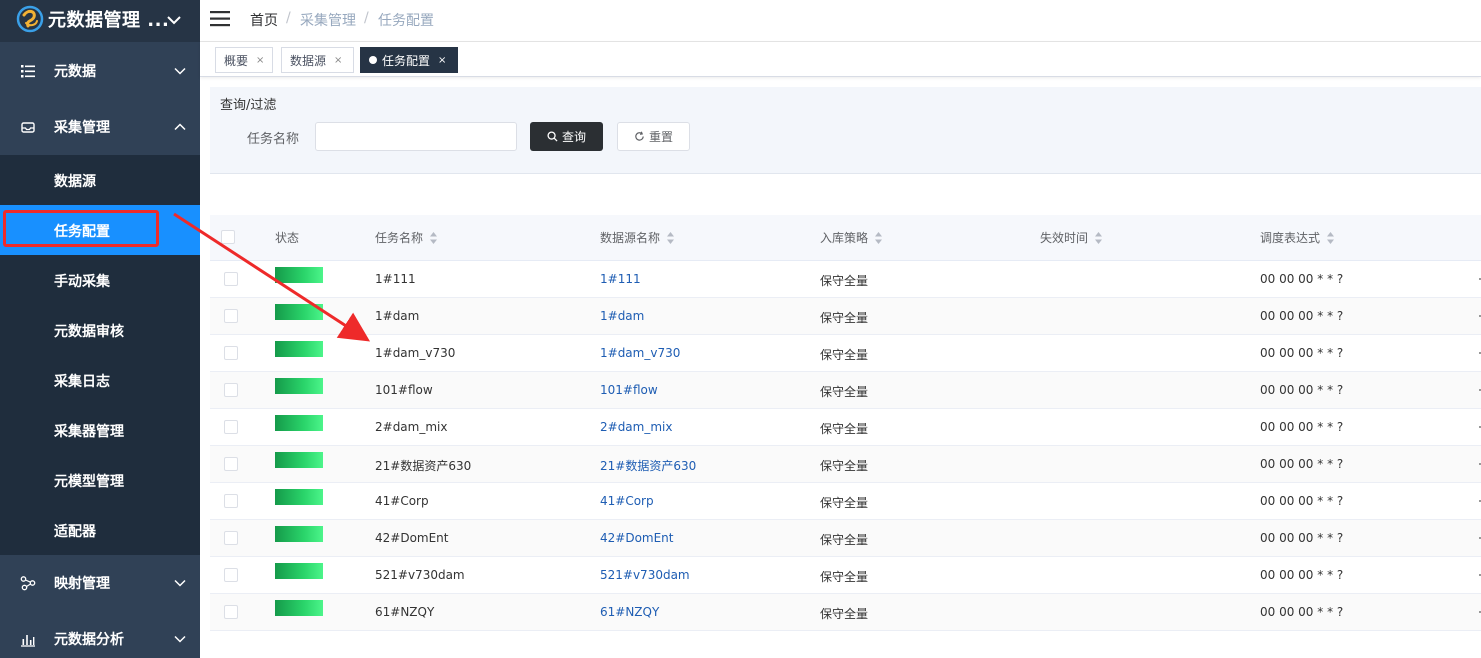  Describe the element at coordinates (100, 71) in the screenshot. I see `sidebar-item-metadata: 元数据` at that location.